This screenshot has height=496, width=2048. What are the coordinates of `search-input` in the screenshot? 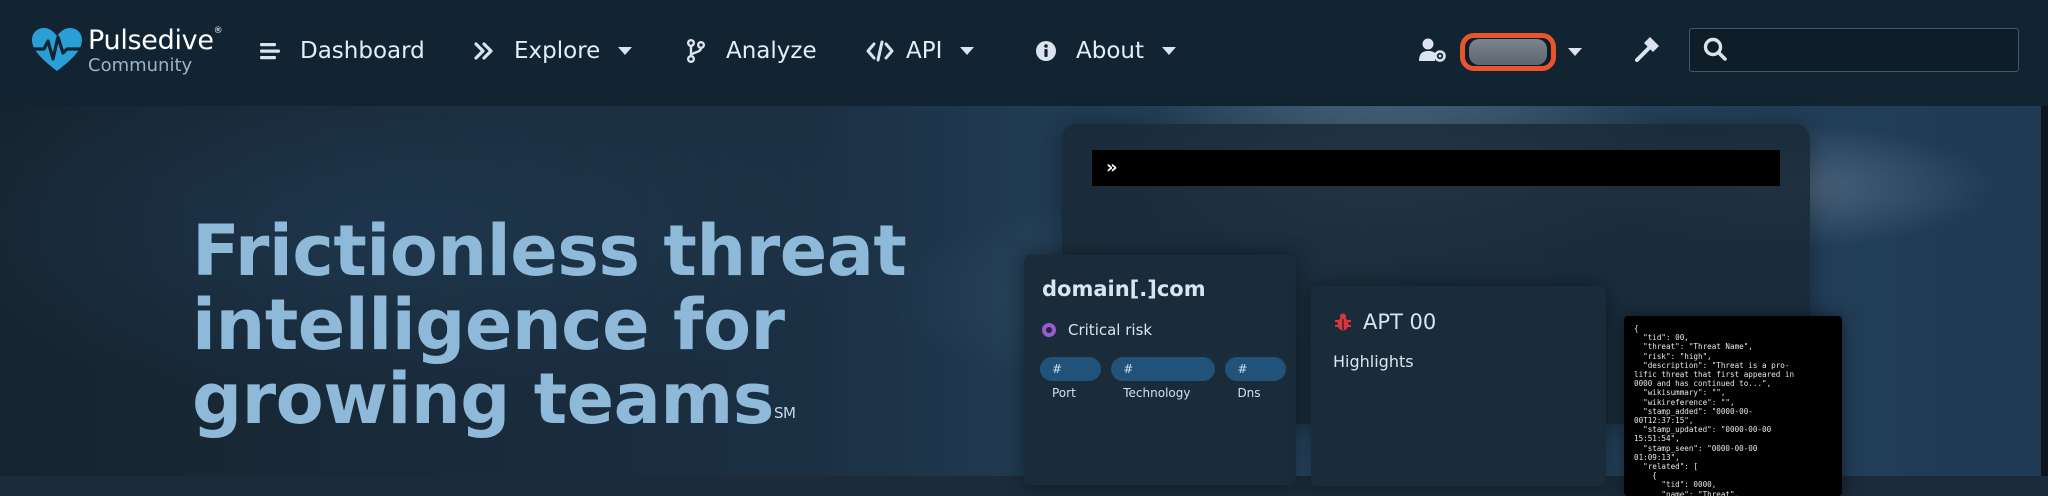 It's located at (1874, 50).